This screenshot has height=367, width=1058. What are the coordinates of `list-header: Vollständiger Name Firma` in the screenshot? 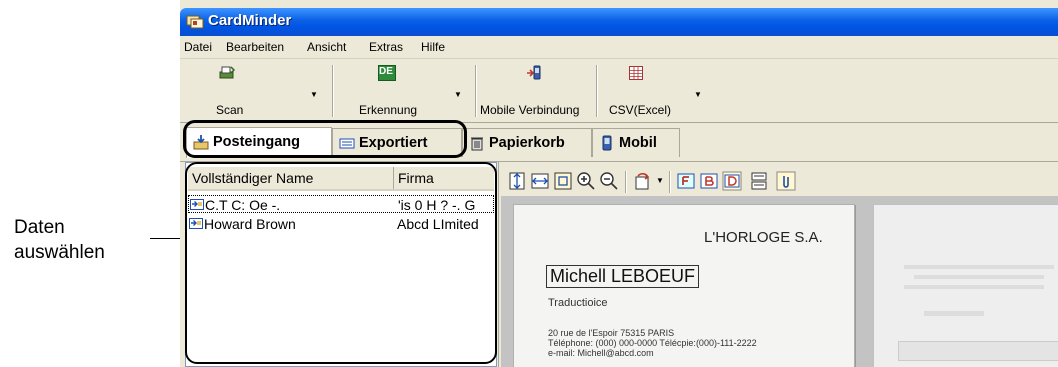 It's located at (341, 179).